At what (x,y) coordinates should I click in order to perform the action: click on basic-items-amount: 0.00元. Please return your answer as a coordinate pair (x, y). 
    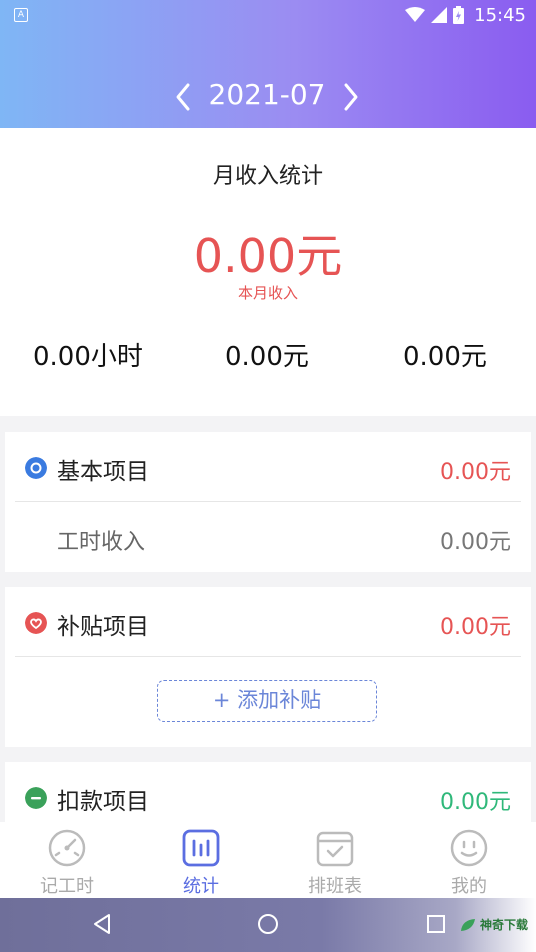
    Looking at the image, I should click on (475, 472).